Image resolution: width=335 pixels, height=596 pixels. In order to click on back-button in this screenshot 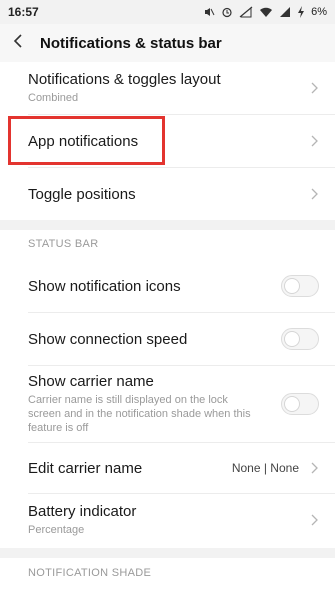, I will do `click(18, 43)`.